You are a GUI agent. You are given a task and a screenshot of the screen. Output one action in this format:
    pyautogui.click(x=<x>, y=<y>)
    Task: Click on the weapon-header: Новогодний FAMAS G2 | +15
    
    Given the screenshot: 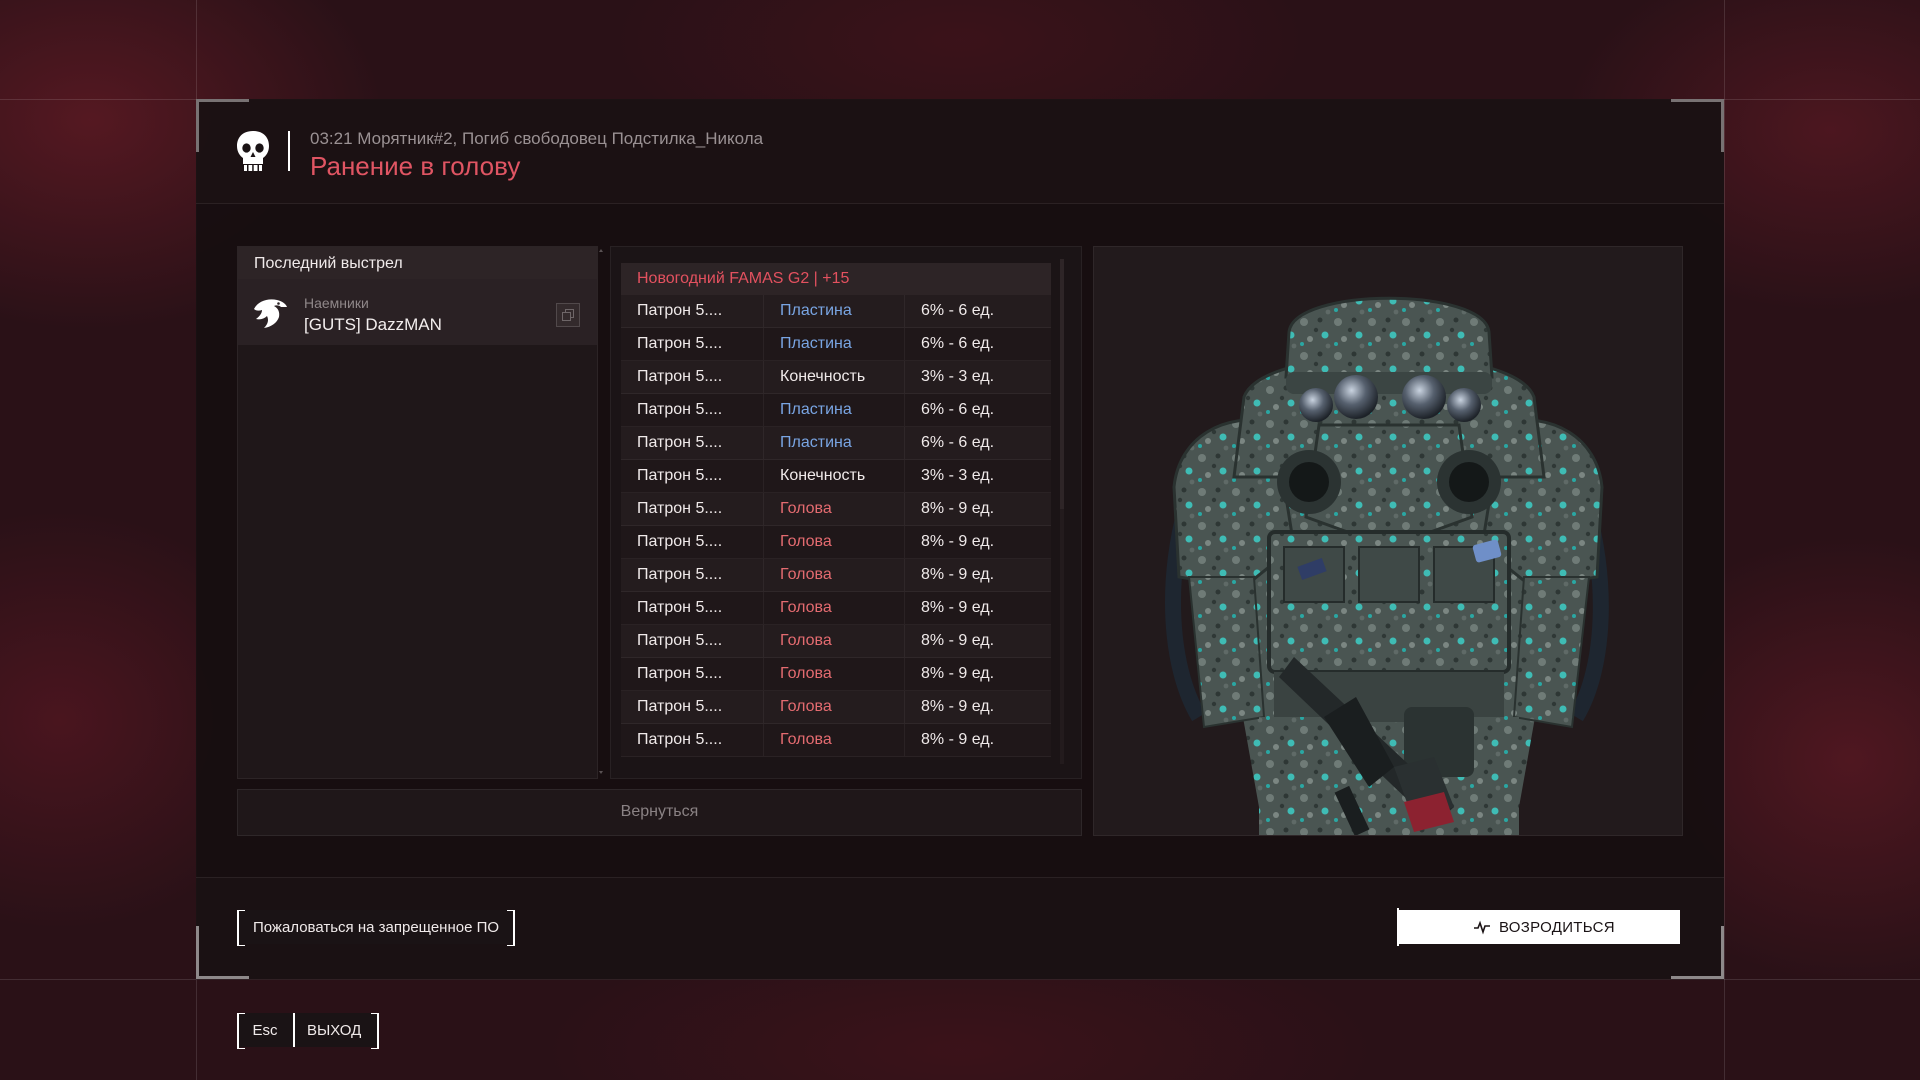 What is the action you would take?
    pyautogui.click(x=836, y=279)
    